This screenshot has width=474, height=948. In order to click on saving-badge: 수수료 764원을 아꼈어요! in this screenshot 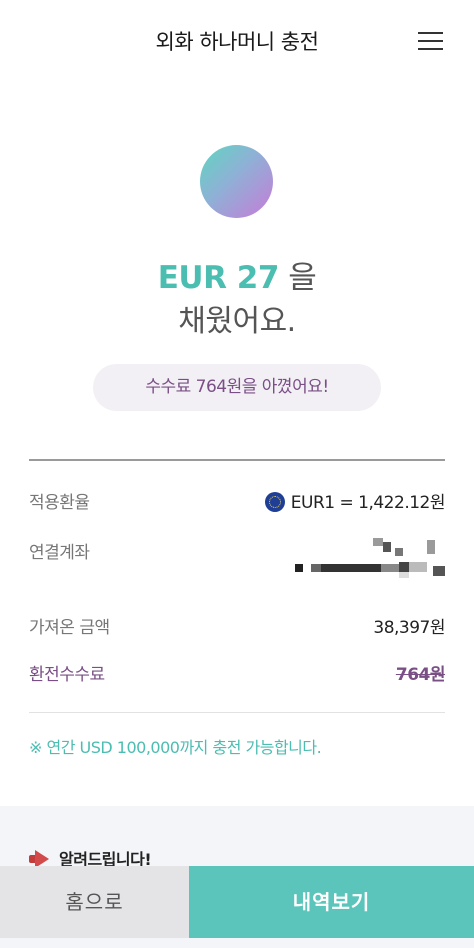, I will do `click(237, 387)`.